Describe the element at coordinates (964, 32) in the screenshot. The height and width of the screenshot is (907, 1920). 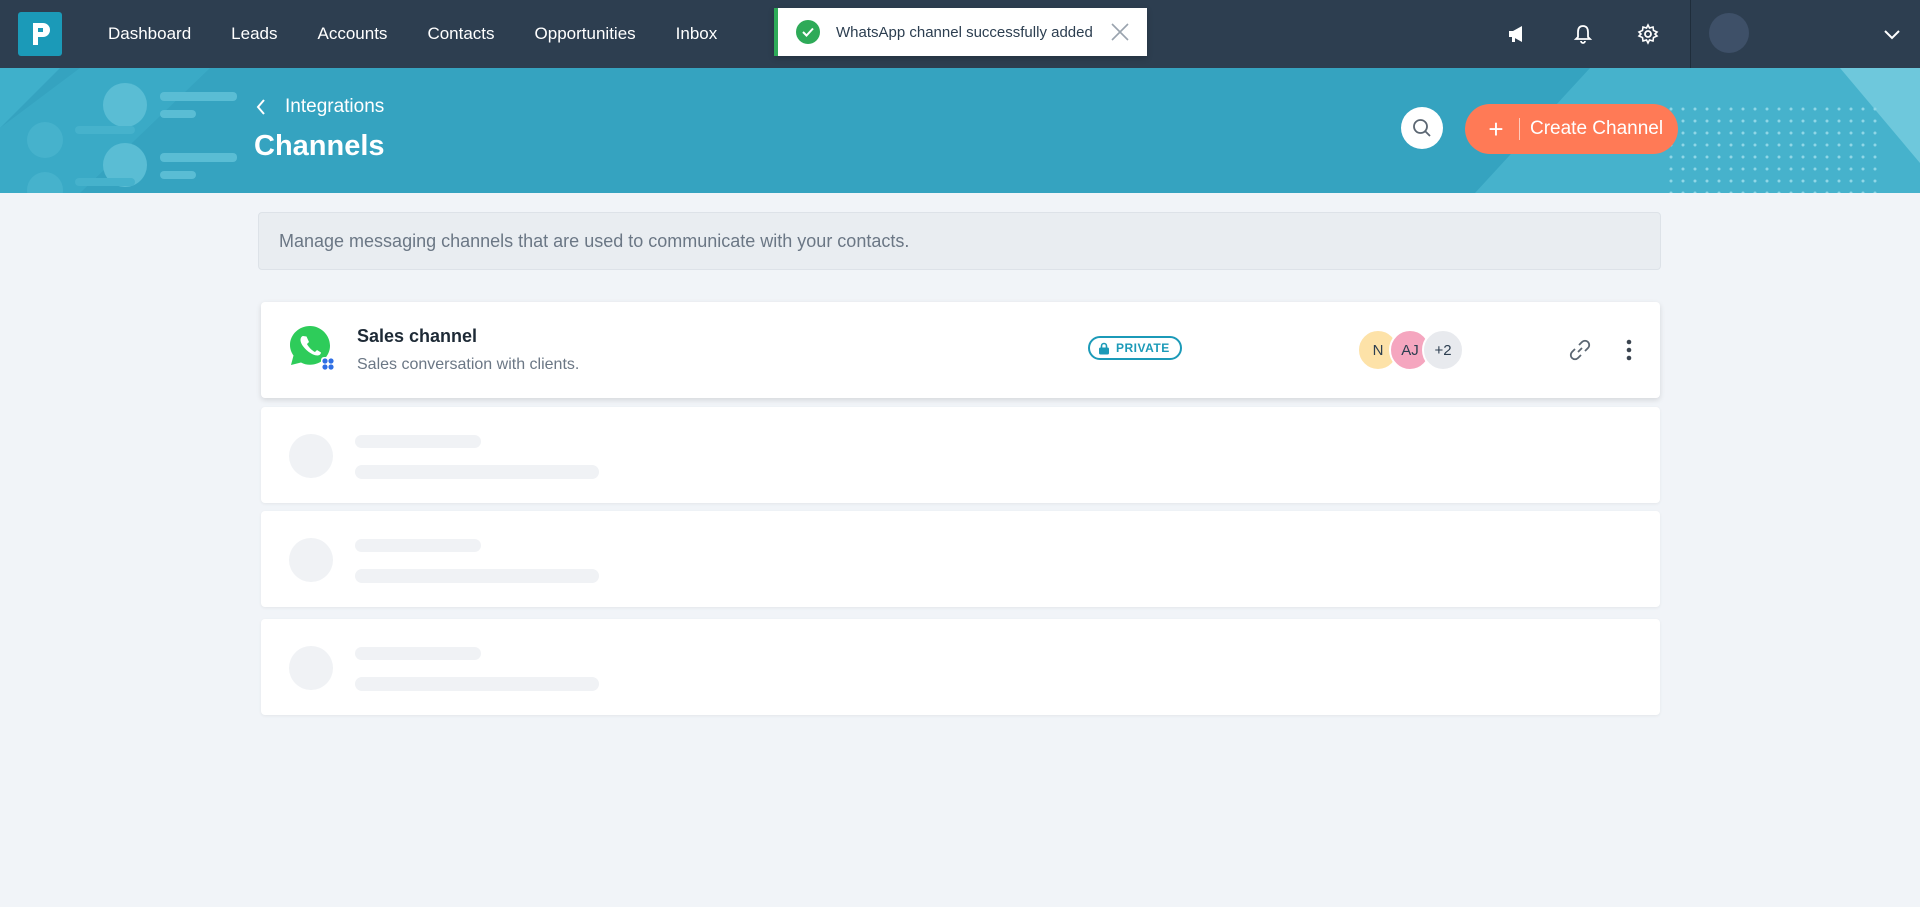
I see `toast-message: WhatsApp channel successfully added` at that location.